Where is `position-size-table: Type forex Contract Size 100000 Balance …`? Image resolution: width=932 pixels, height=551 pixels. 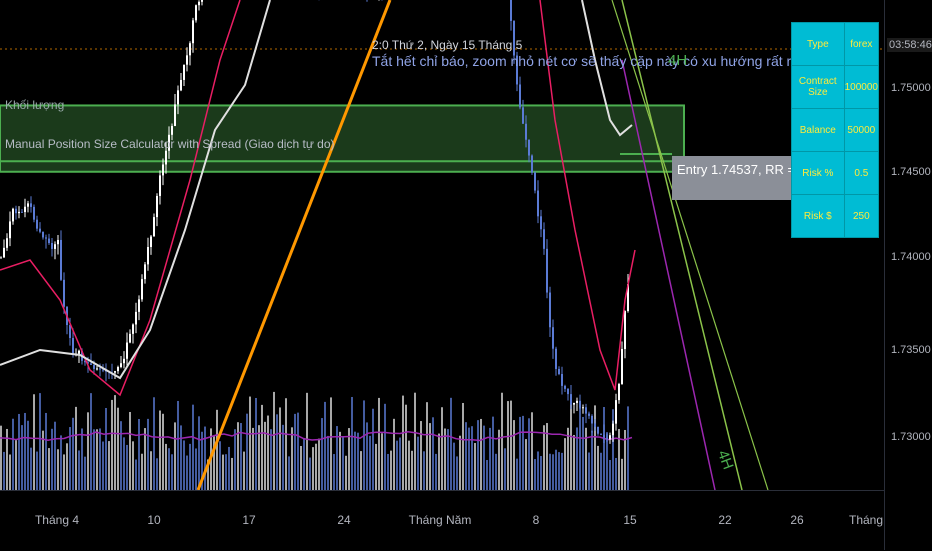
position-size-table: Type forex Contract Size 100000 Balance … is located at coordinates (835, 130).